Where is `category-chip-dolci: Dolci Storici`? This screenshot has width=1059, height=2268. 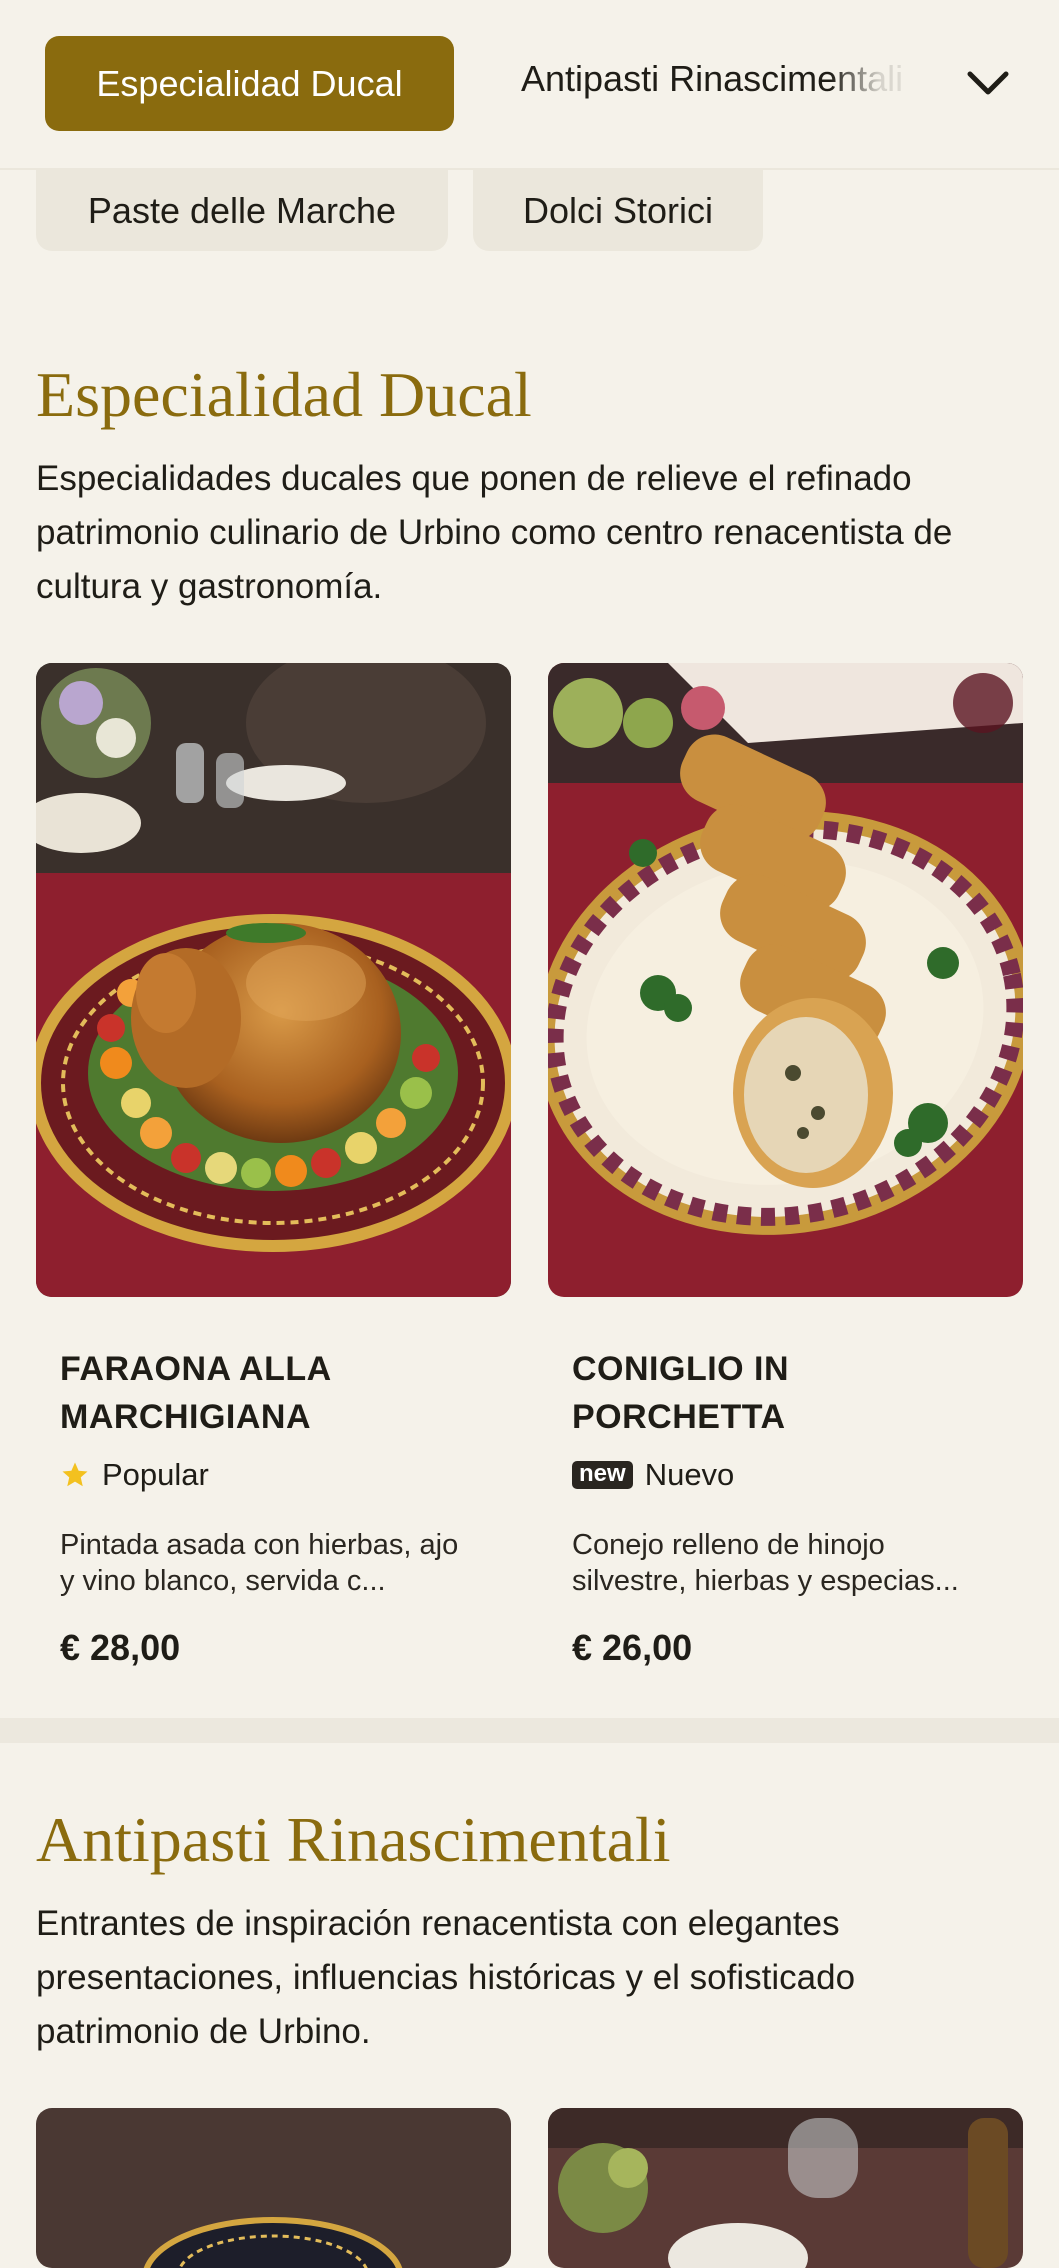
category-chip-dolci: Dolci Storici is located at coordinates (618, 210).